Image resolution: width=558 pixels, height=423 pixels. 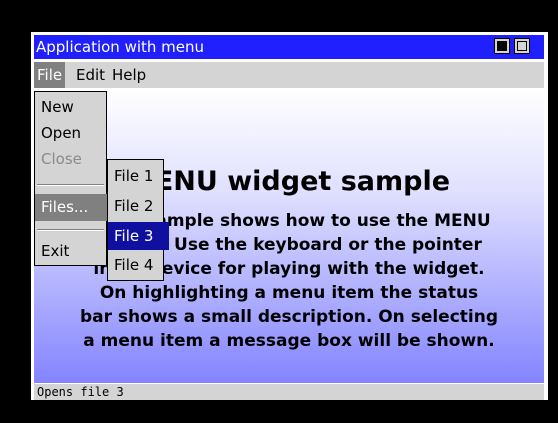 I want to click on menu-item-file-2: File 2, so click(x=138, y=206).